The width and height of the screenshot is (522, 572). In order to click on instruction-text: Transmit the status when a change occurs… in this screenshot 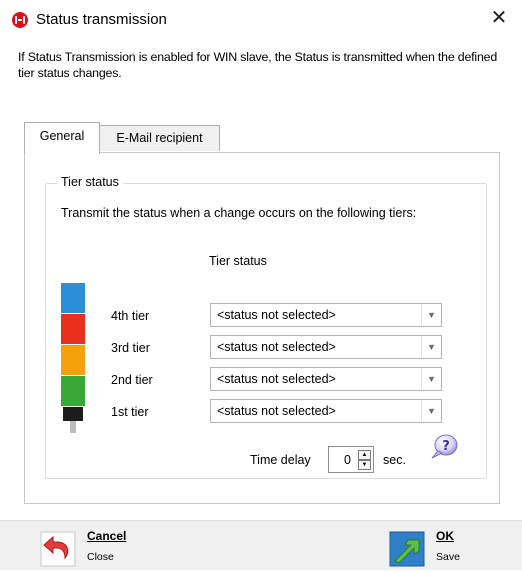, I will do `click(239, 213)`.